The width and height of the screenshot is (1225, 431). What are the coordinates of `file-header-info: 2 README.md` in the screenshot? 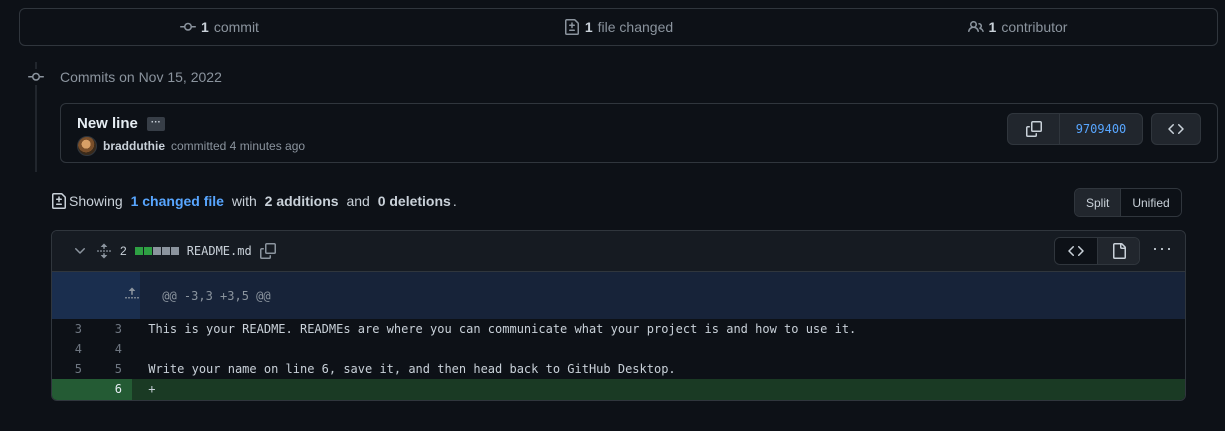 It's located at (174, 251).